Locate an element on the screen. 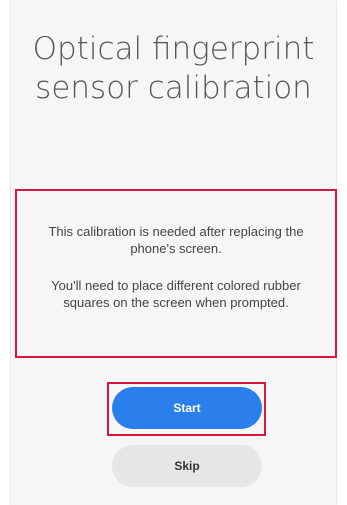  start-button: Start is located at coordinates (187, 408).